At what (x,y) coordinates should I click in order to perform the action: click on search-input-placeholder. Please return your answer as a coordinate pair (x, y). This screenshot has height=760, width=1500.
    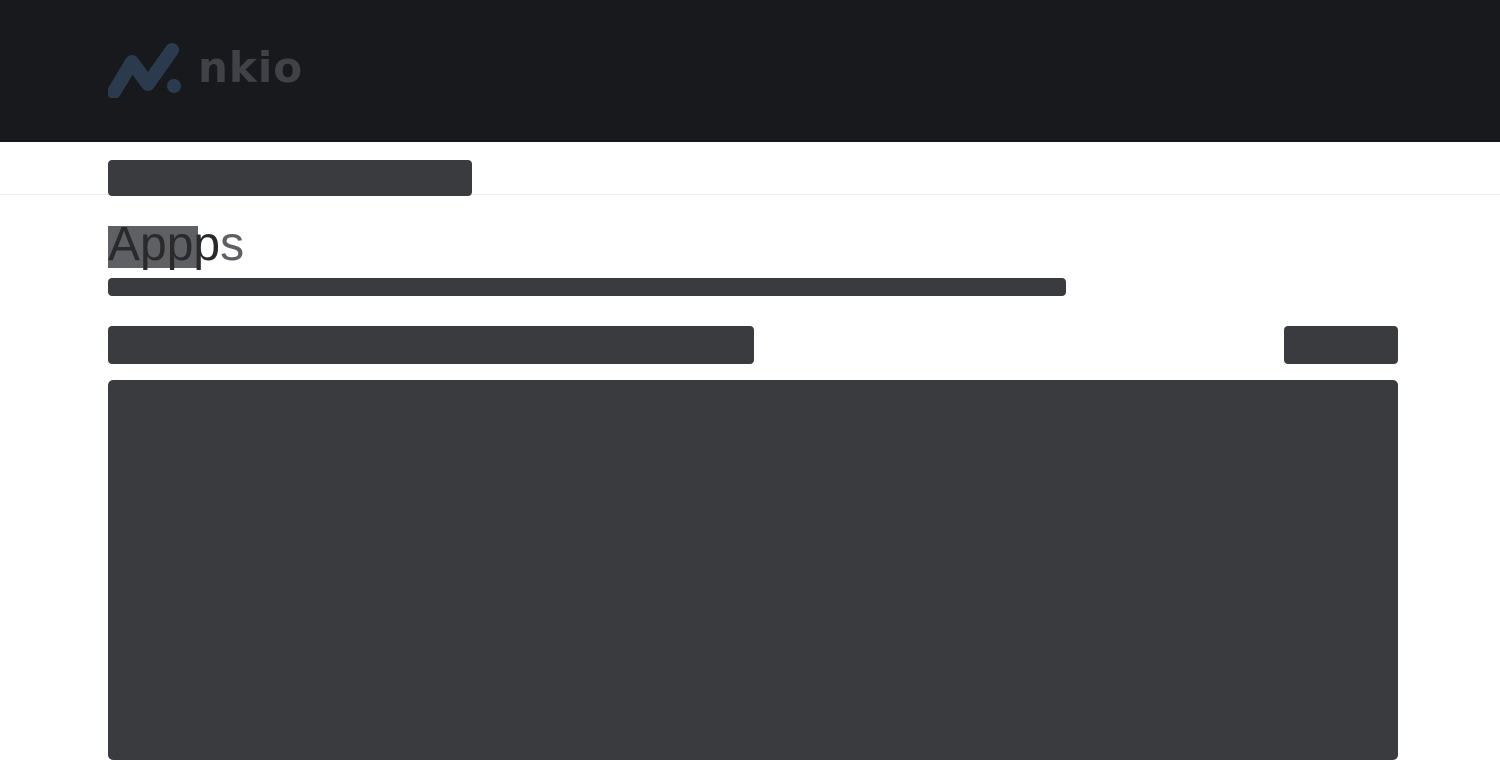
    Looking at the image, I should click on (431, 345).